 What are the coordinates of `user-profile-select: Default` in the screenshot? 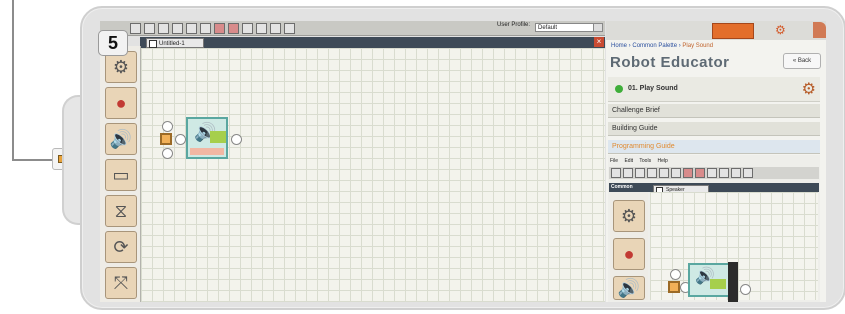 It's located at (569, 27).